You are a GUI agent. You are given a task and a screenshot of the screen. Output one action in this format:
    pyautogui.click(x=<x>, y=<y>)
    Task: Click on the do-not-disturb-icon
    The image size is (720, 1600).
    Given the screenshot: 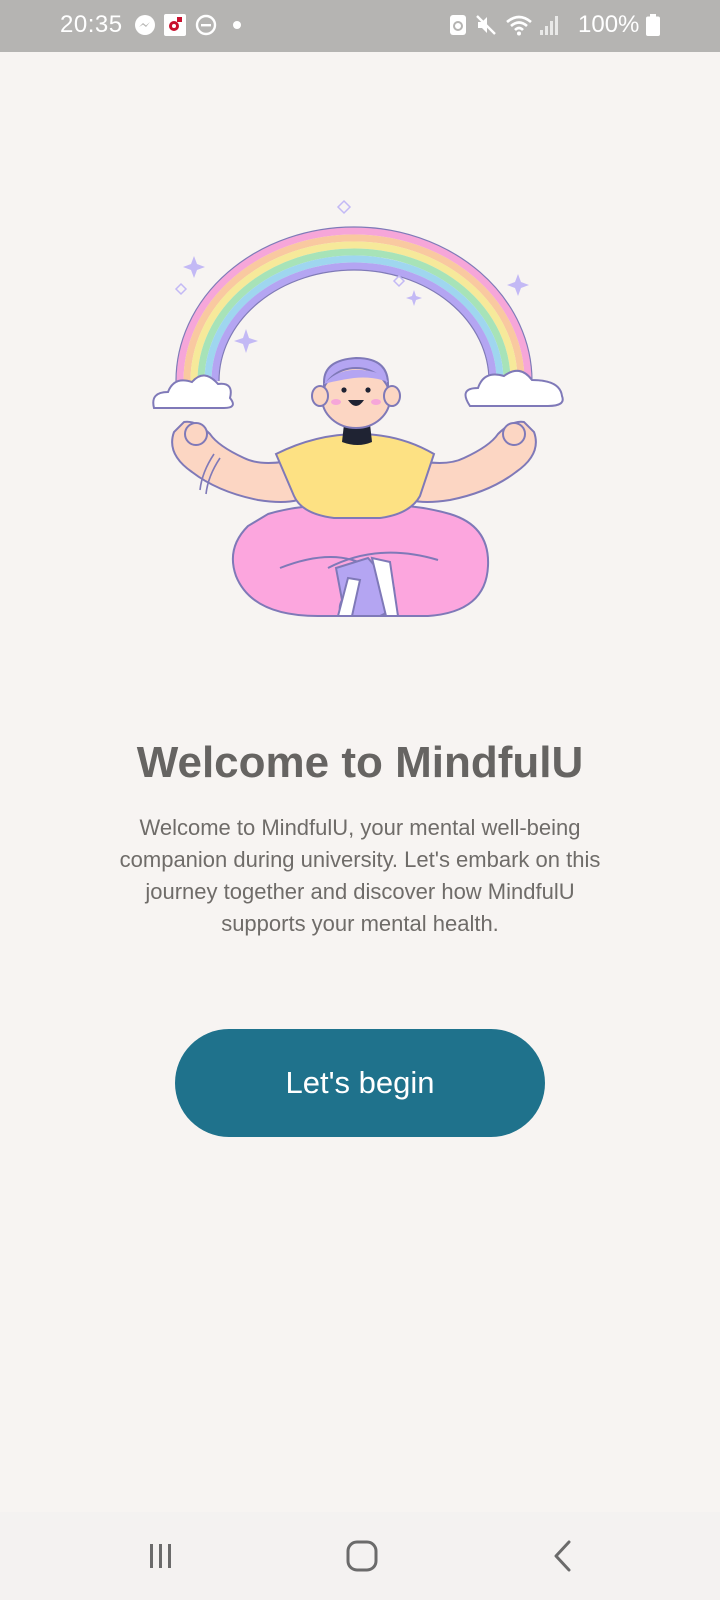 What is the action you would take?
    pyautogui.click(x=206, y=25)
    